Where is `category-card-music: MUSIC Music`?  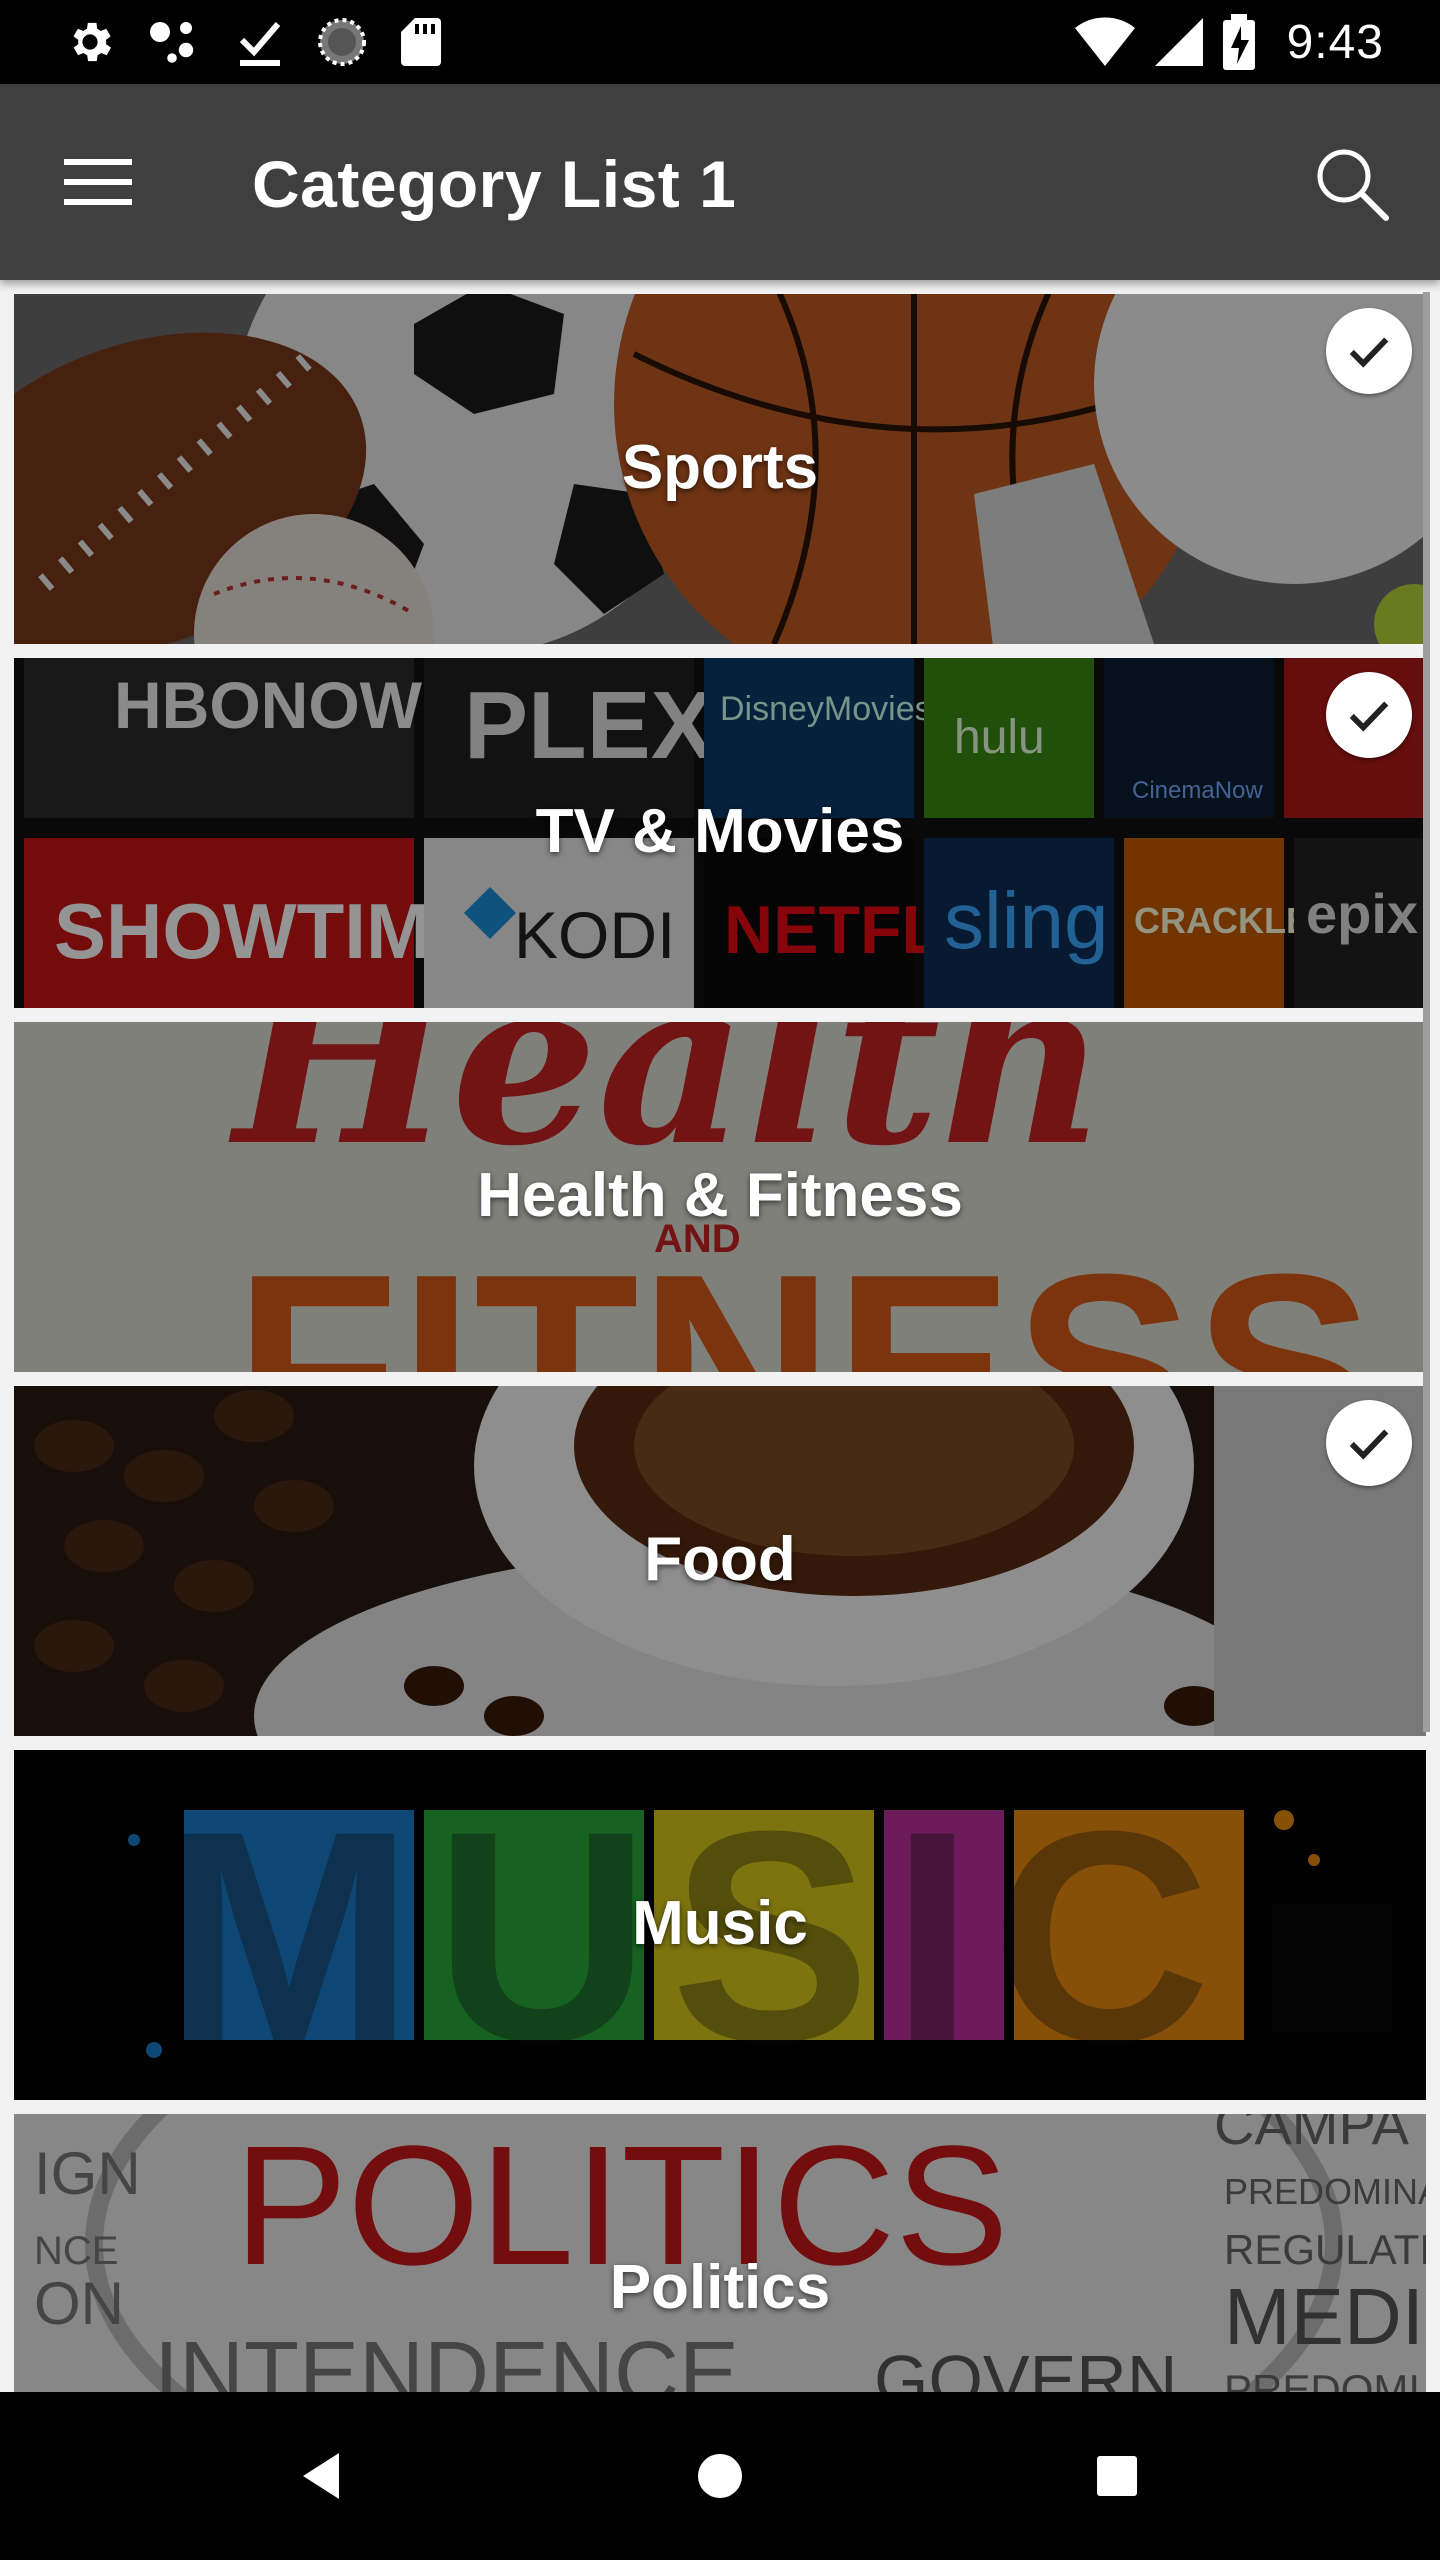
category-card-music: MUSIC Music is located at coordinates (720, 1925).